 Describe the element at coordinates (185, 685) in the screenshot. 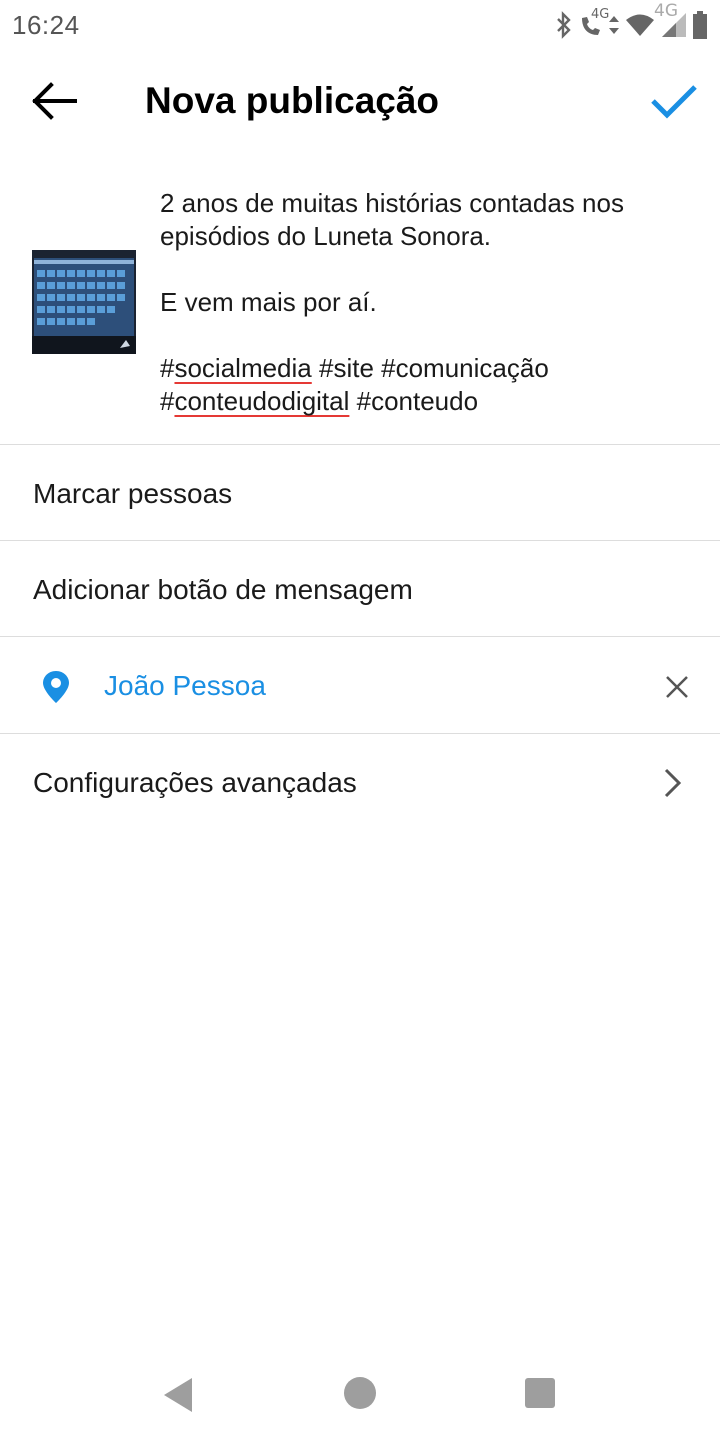

I see `location-label: João Pessoa` at that location.